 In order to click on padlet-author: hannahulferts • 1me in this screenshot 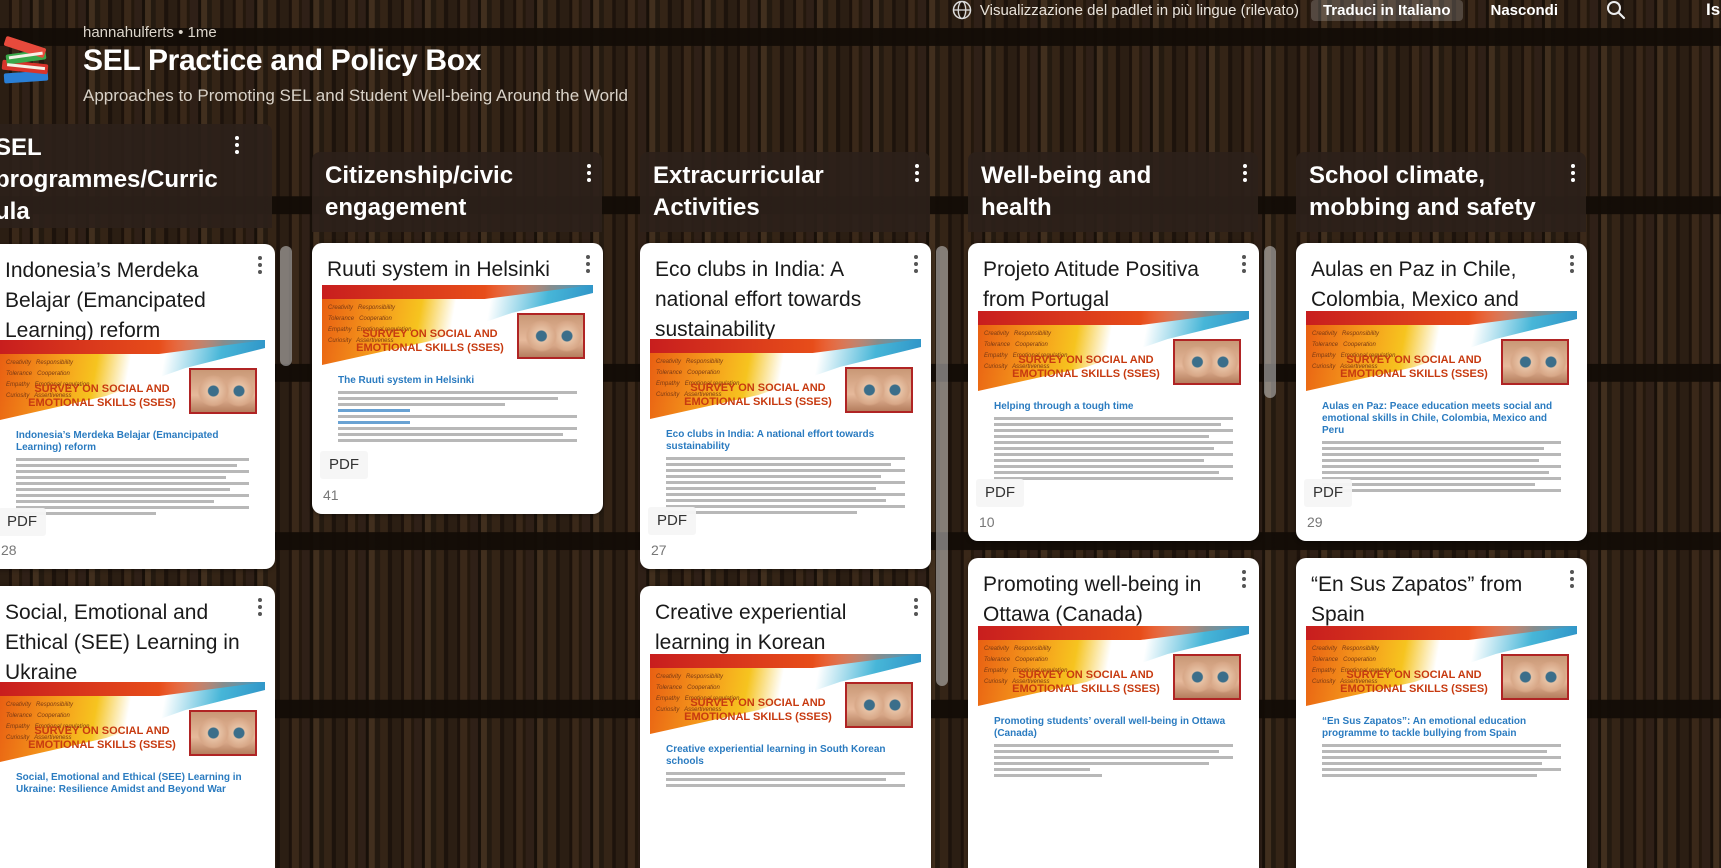, I will do `click(150, 32)`.